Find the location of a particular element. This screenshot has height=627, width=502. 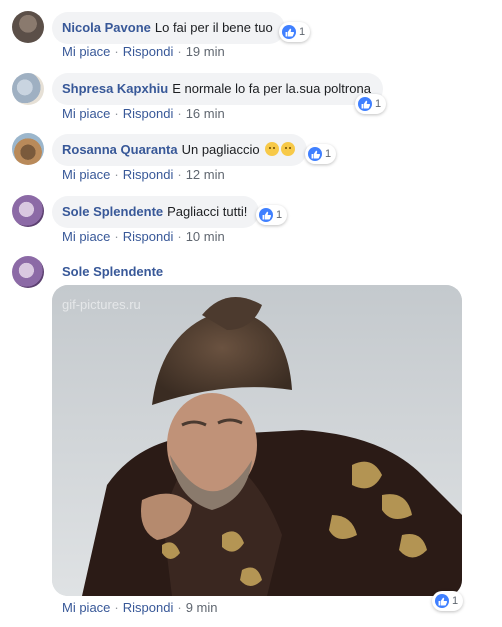

comment-actions: Mi piace · Rispondi · 12 min is located at coordinates (143, 174).